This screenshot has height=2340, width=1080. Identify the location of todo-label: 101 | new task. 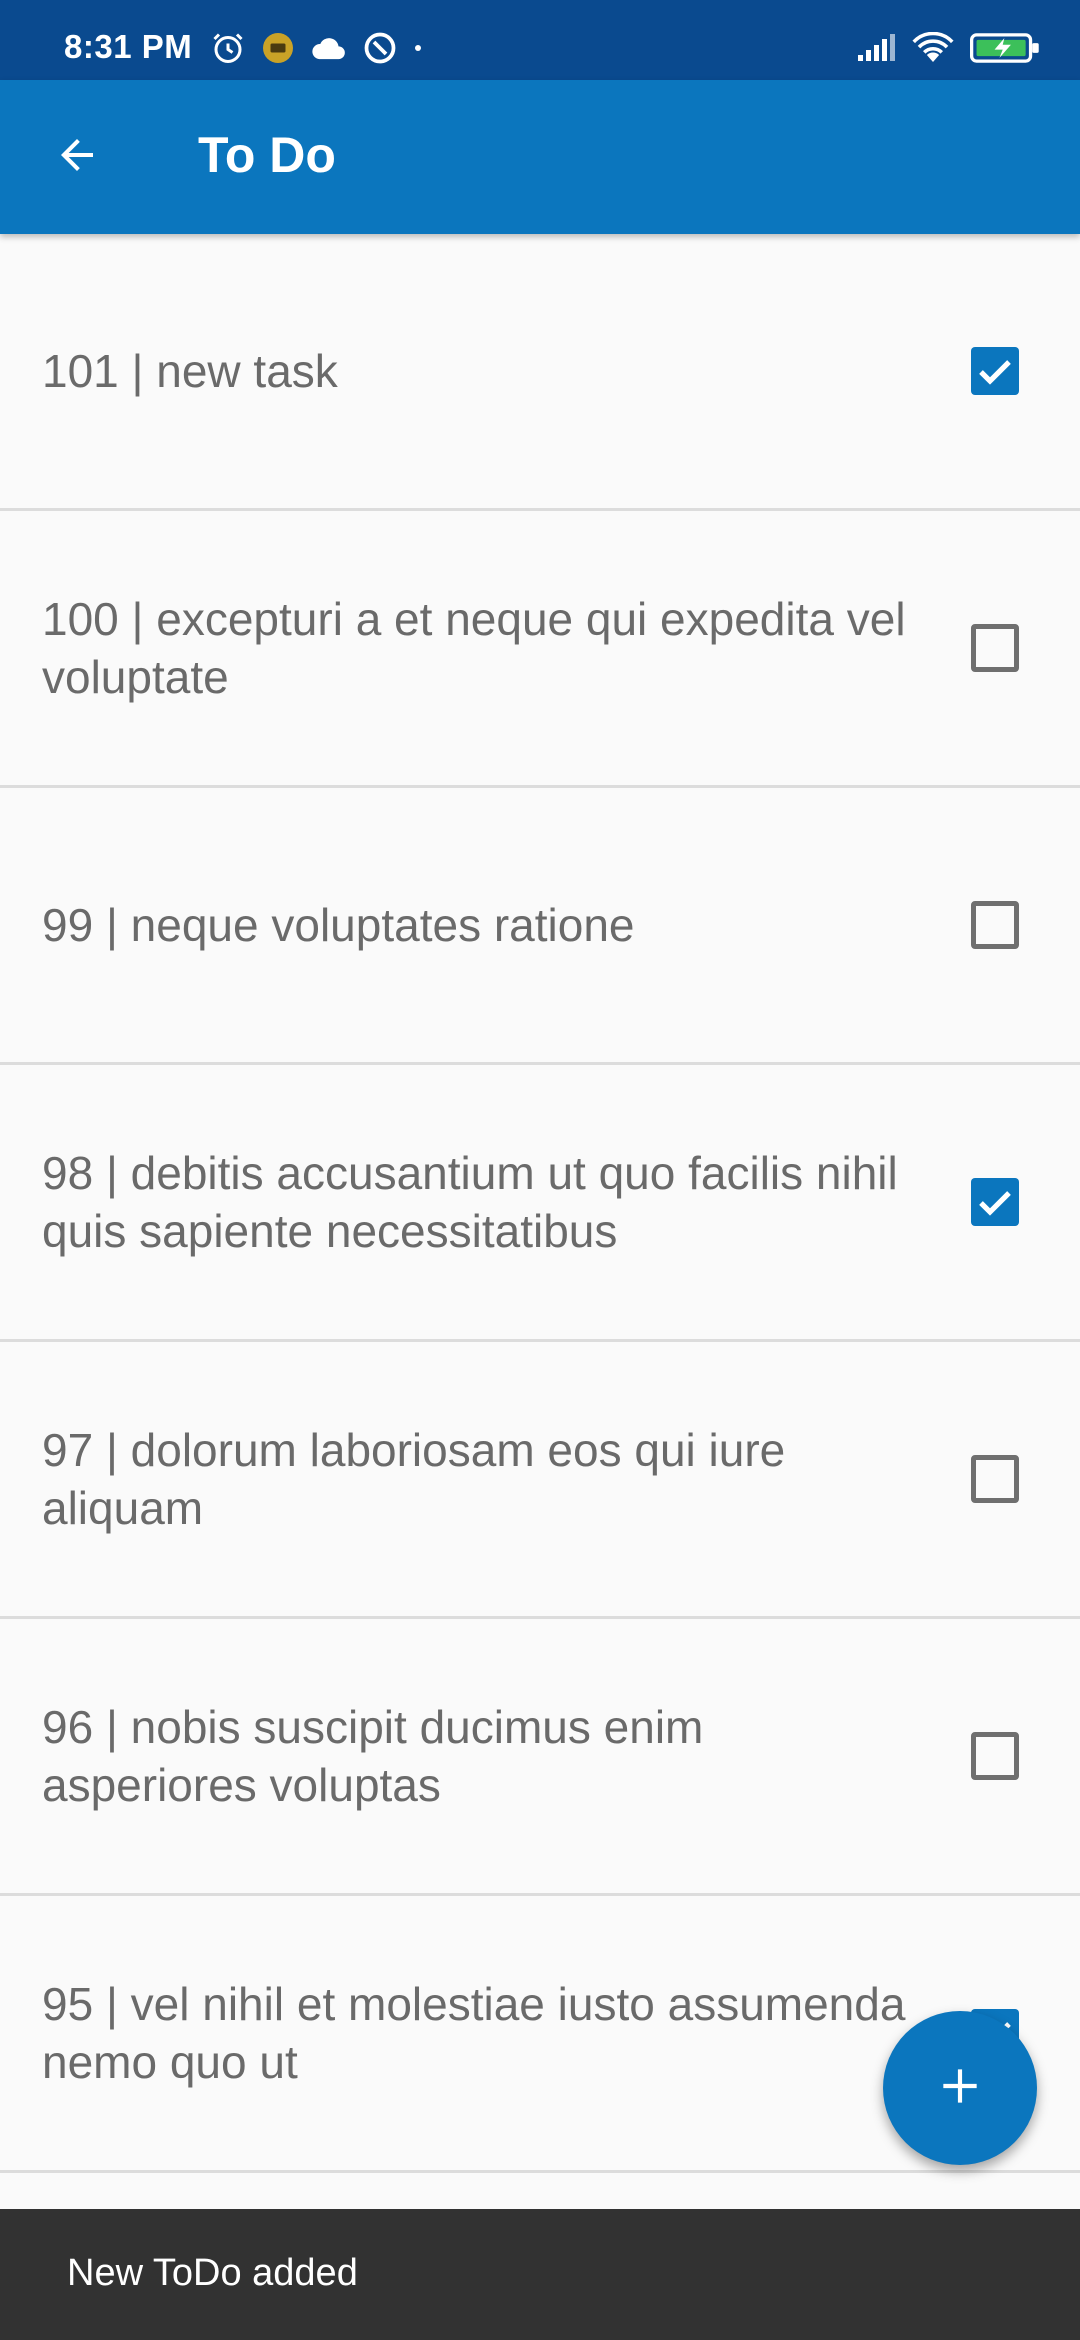
(190, 371).